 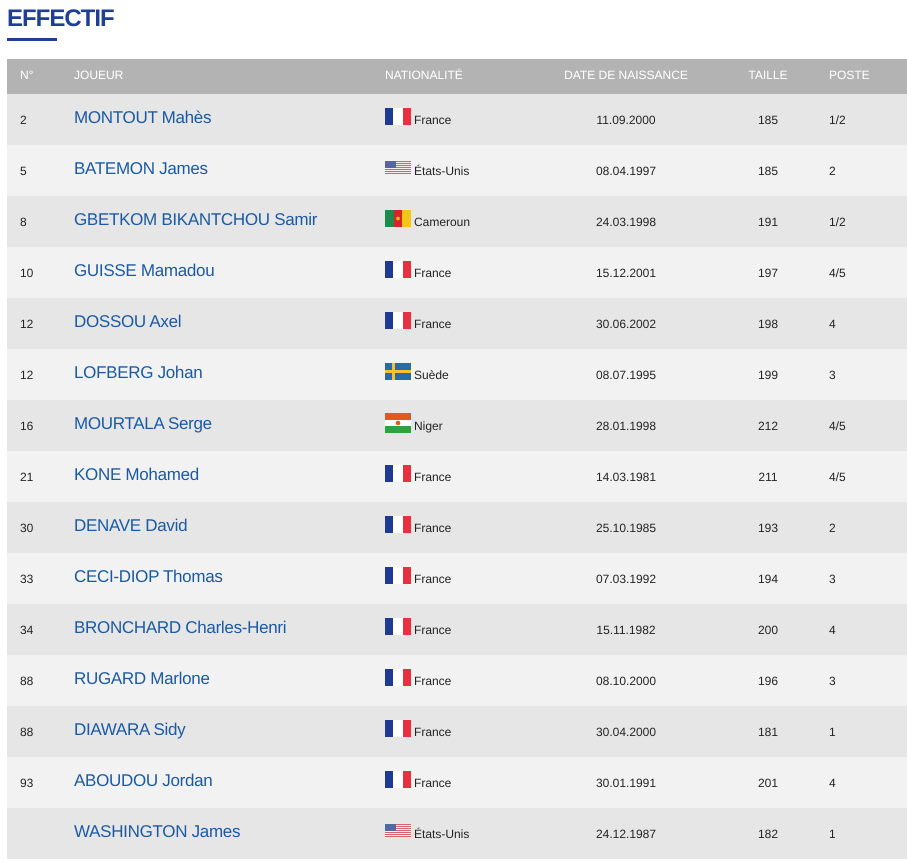 I want to click on player-height: 200, so click(x=768, y=630).